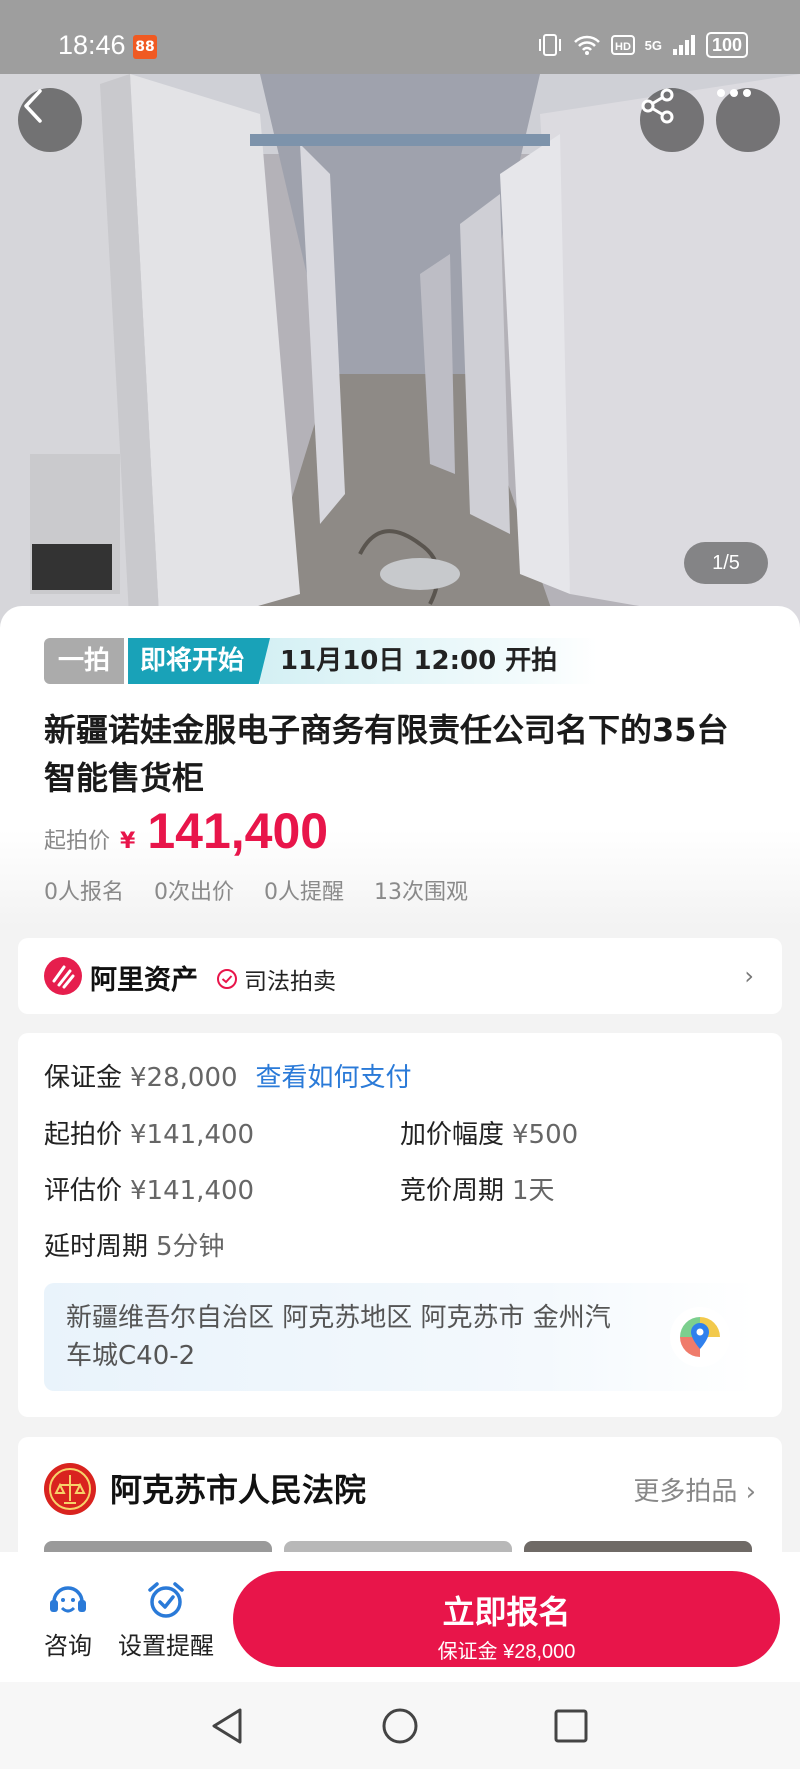 Image resolution: width=800 pixels, height=1769 pixels. Describe the element at coordinates (184, 1078) in the screenshot. I see `deposit-value: ¥28,000` at that location.